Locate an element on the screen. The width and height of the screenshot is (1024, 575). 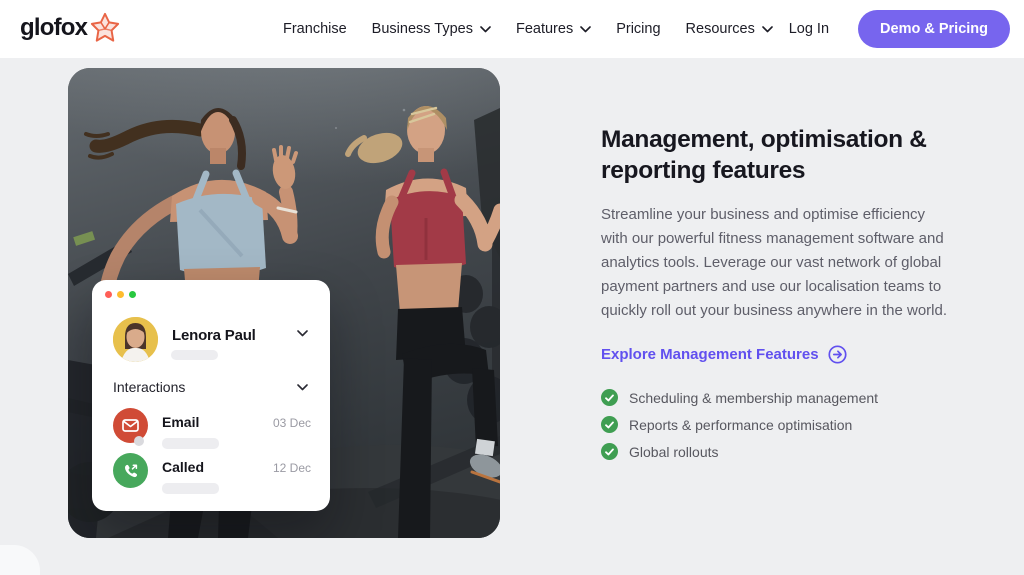
checklist-item-label: Scheduling & membership management is located at coordinates (754, 397).